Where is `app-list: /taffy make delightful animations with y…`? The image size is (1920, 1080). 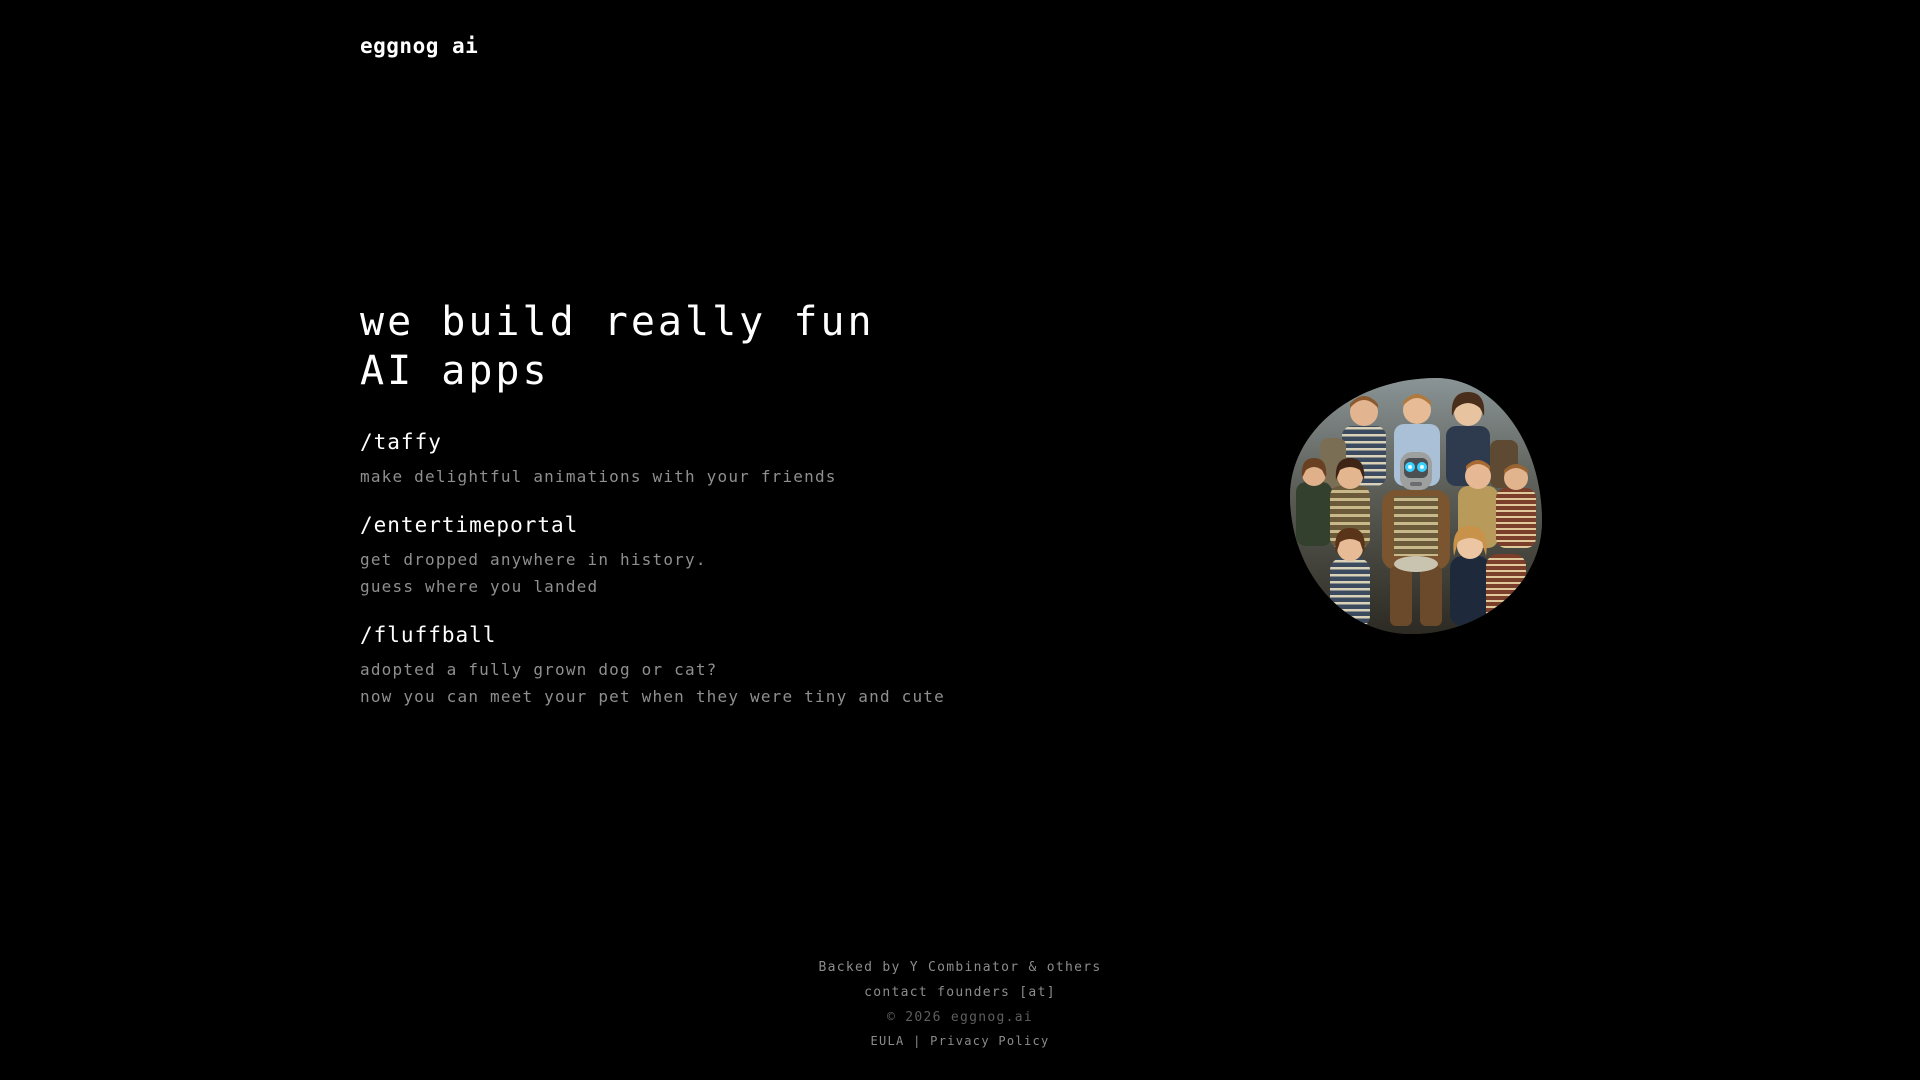 app-list: /taffy make delightful animations with y… is located at coordinates (710, 570).